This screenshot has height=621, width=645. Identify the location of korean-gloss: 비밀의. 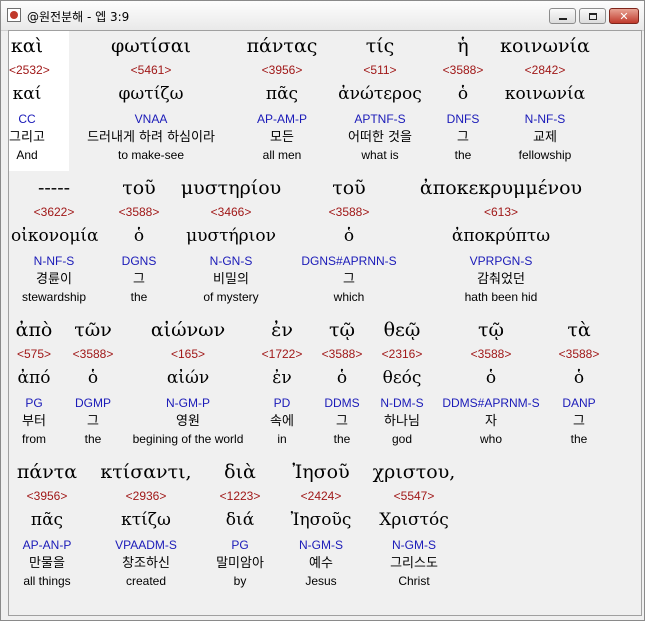
(231, 279).